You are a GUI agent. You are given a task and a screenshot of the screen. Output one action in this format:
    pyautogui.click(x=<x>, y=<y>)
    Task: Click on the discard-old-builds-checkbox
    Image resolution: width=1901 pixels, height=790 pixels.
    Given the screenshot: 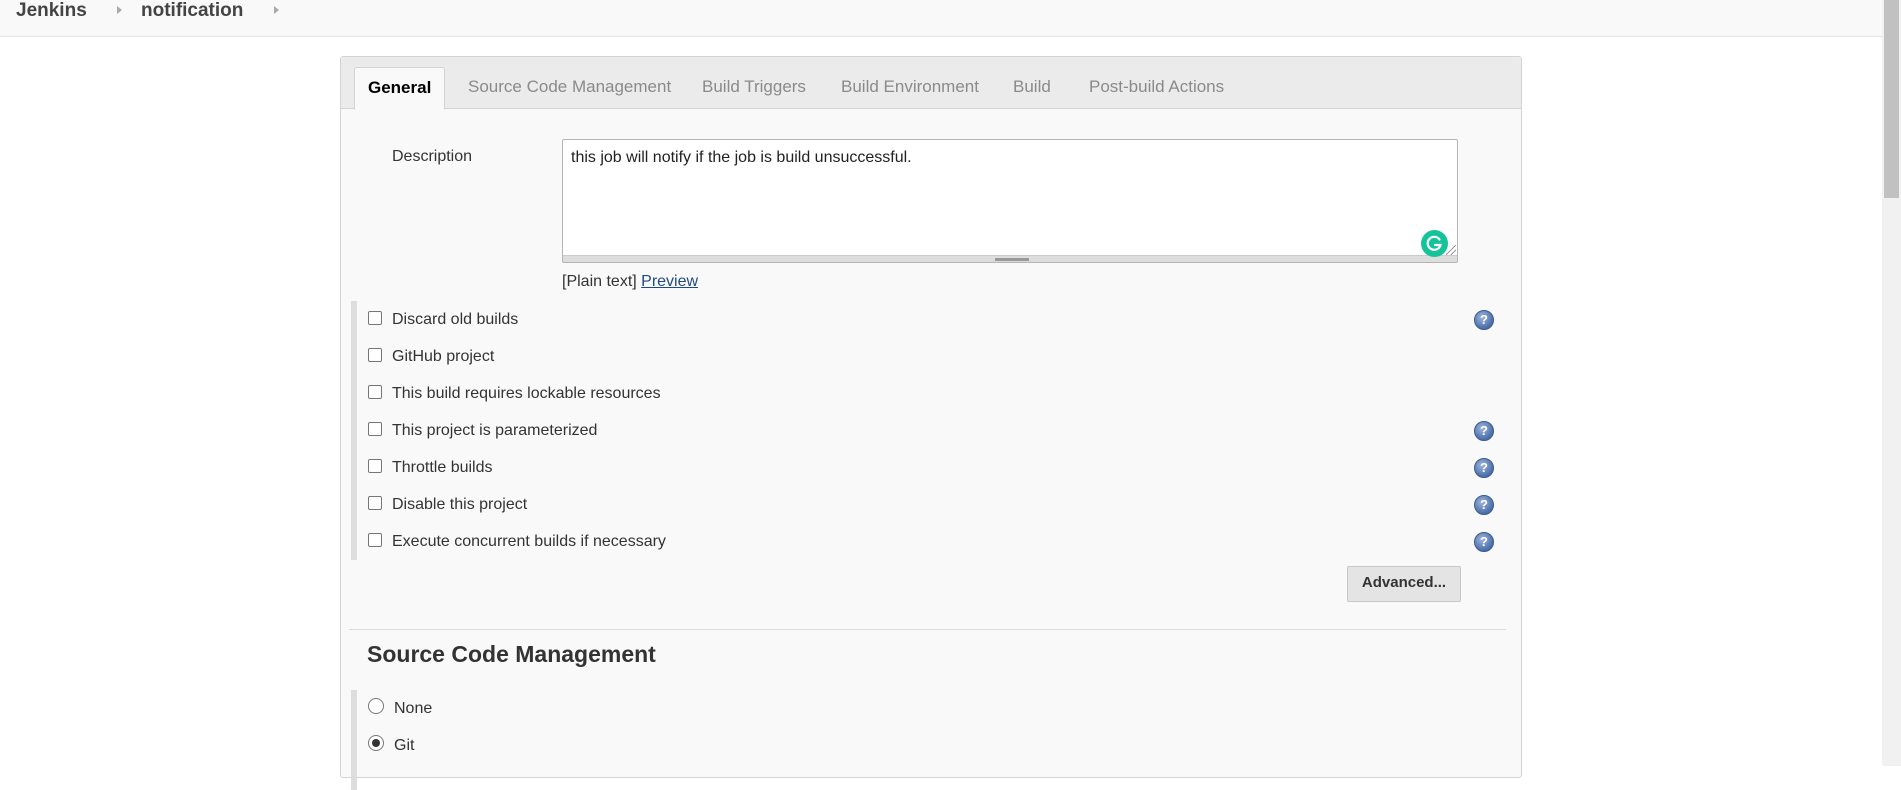 What is the action you would take?
    pyautogui.click(x=375, y=318)
    